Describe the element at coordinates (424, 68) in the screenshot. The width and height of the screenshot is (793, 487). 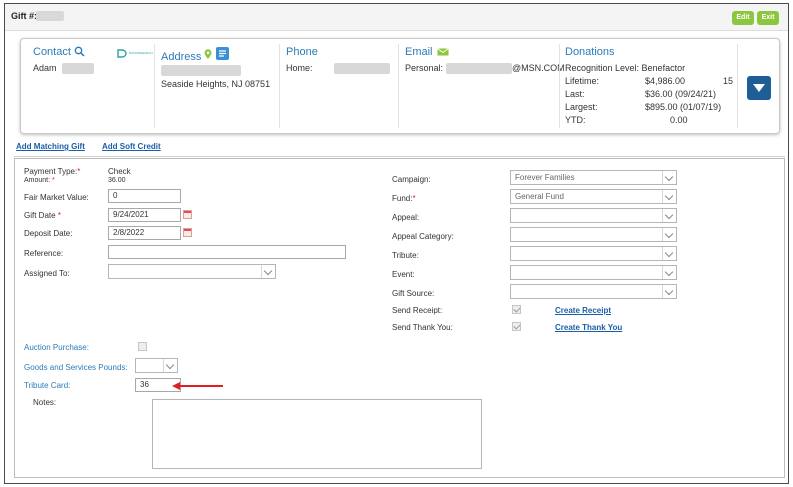
I see `email-personal-label: Personal:` at that location.